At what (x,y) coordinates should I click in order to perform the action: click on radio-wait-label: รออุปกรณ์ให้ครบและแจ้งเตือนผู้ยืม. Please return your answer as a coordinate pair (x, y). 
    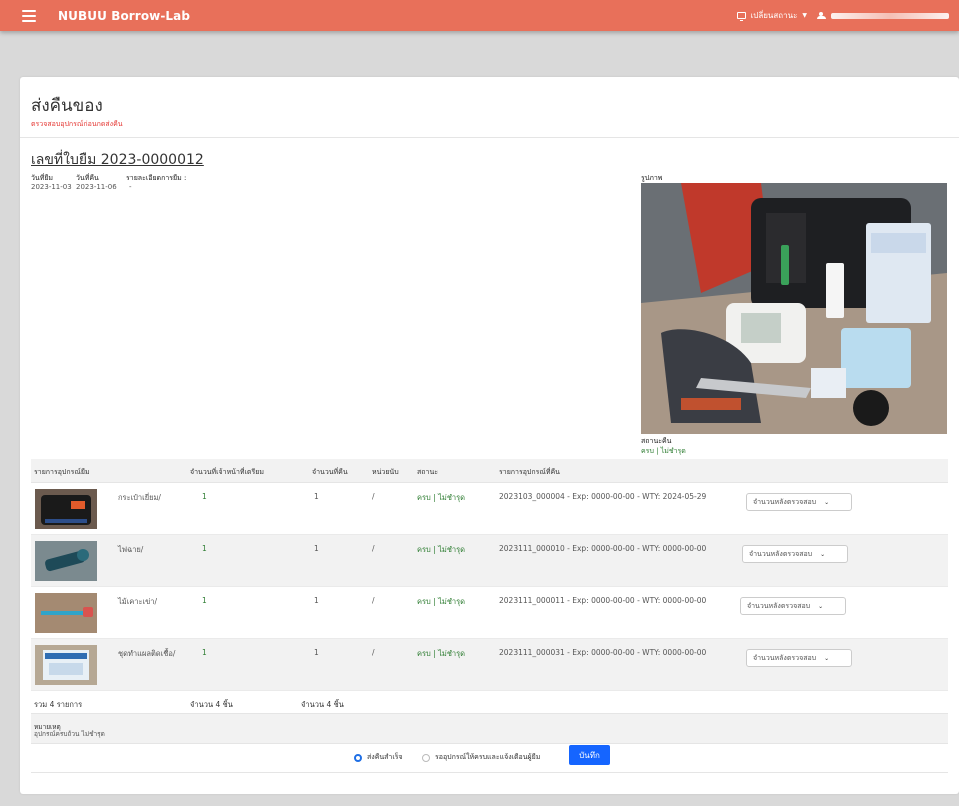
    Looking at the image, I should click on (488, 757).